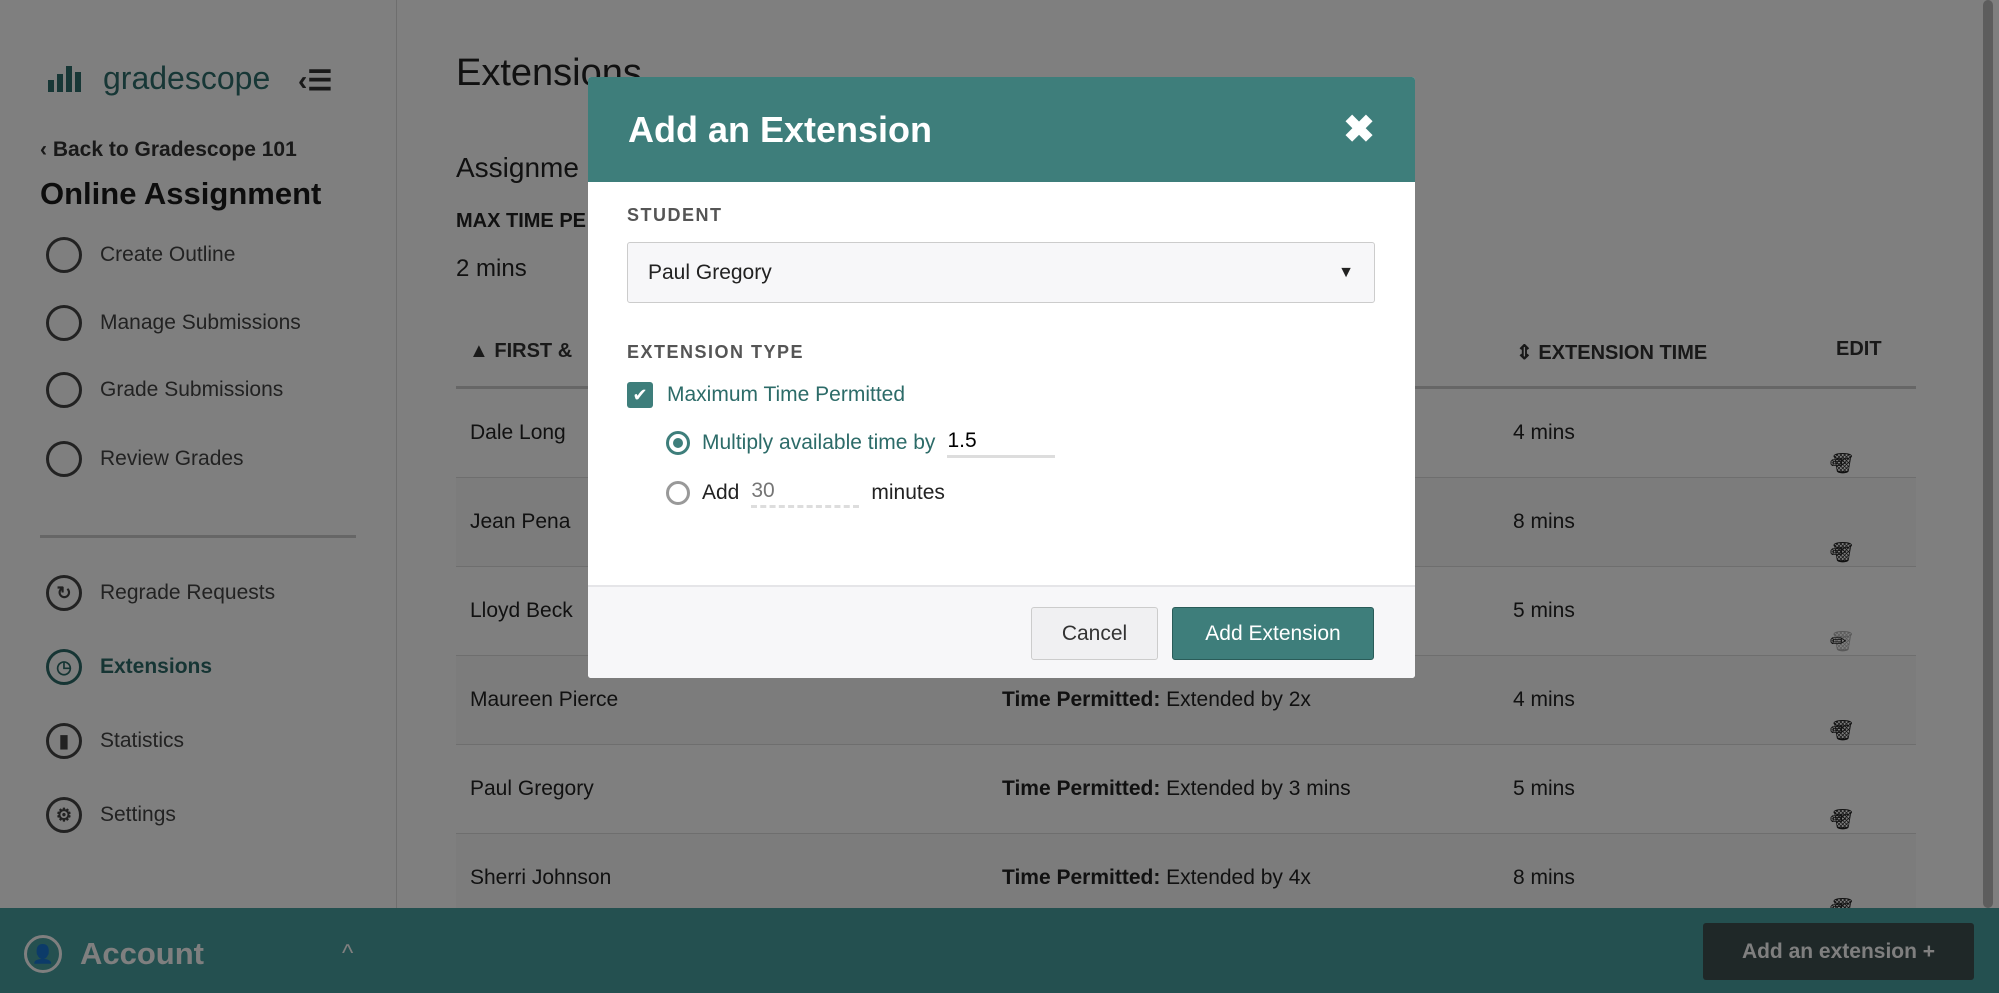 This screenshot has width=1999, height=993. Describe the element at coordinates (819, 442) in the screenshot. I see `radio-label: Multiply available time by` at that location.